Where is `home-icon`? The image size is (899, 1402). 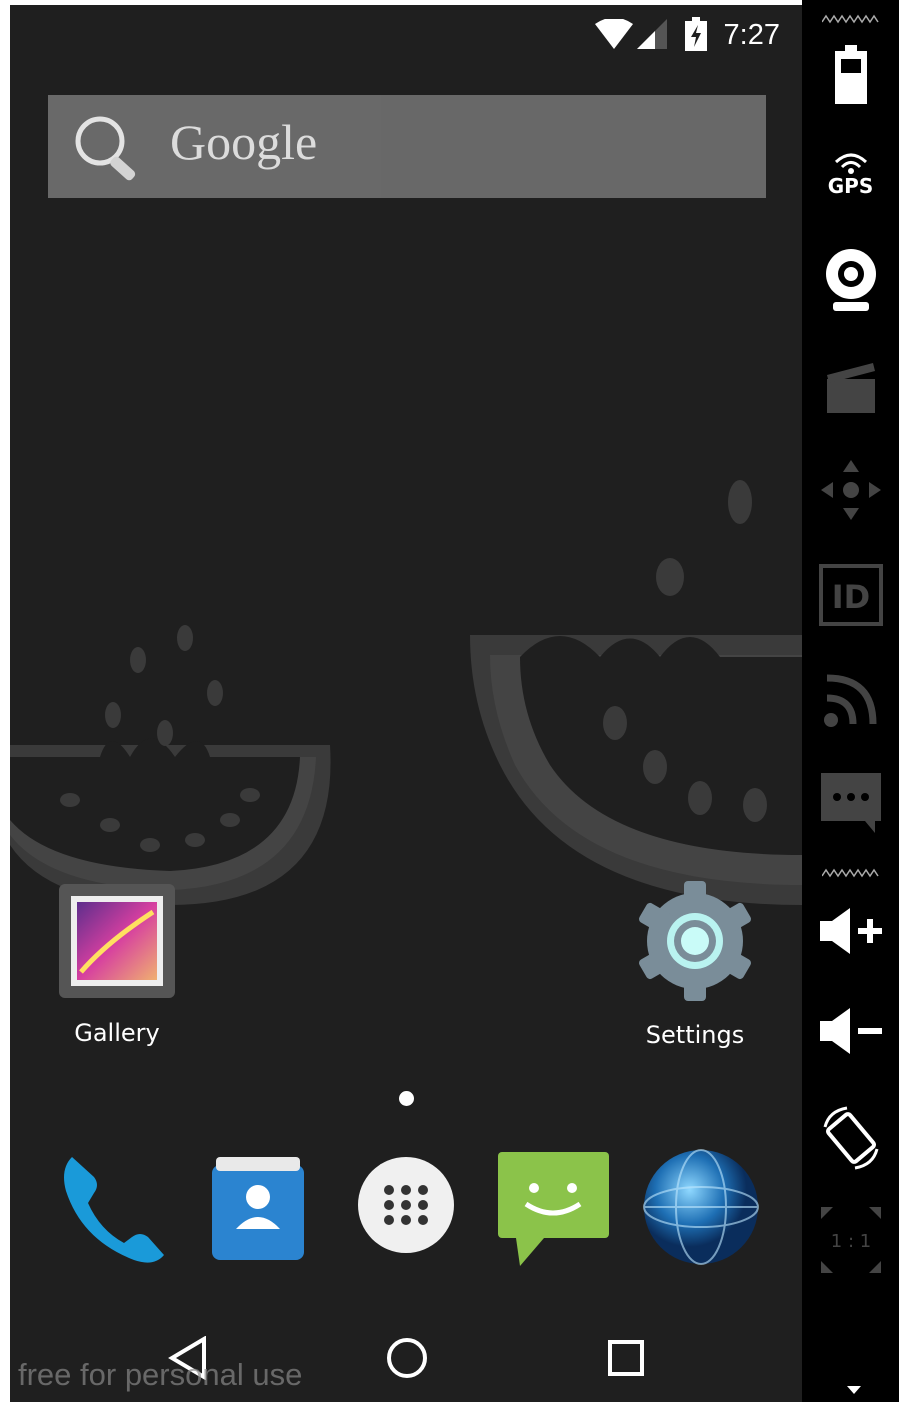
home-icon is located at coordinates (407, 1358).